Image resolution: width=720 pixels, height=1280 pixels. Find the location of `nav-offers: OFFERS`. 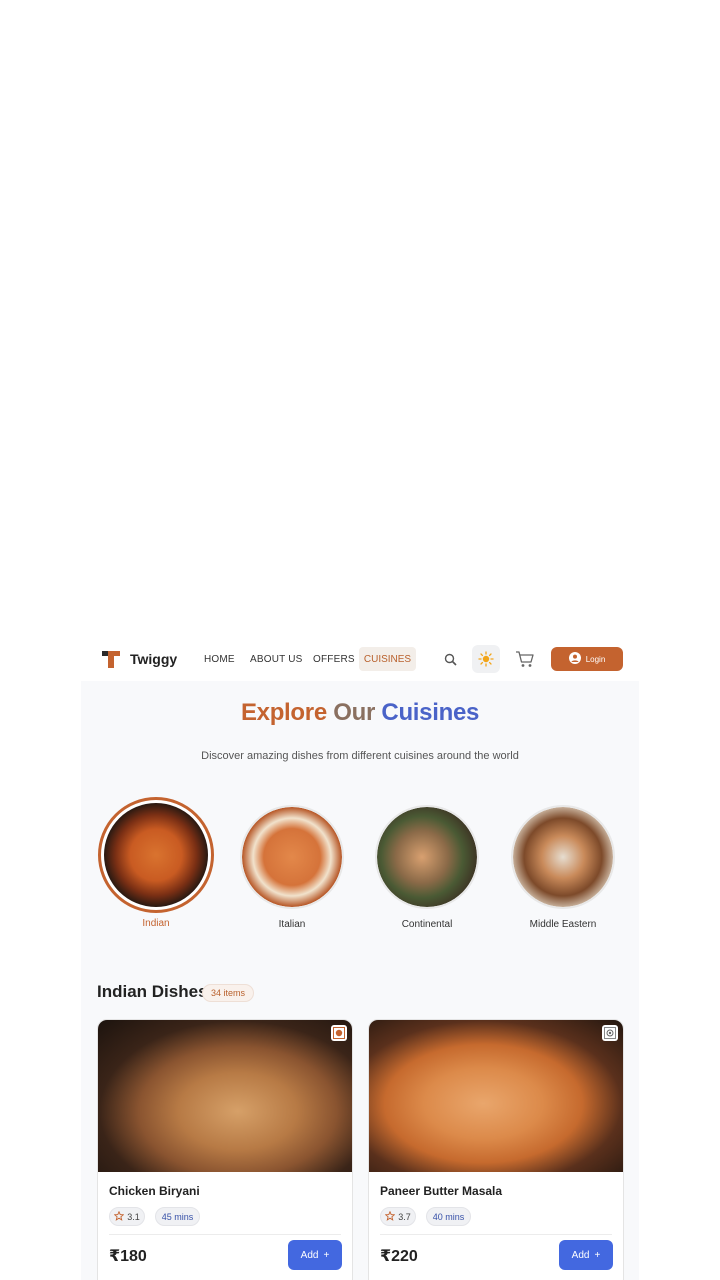

nav-offers: OFFERS is located at coordinates (334, 659).